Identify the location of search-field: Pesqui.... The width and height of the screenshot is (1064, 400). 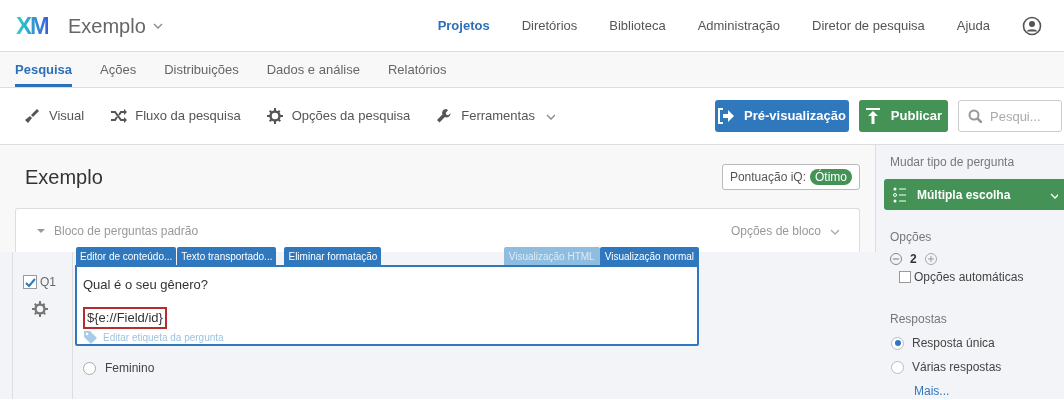
(1010, 116).